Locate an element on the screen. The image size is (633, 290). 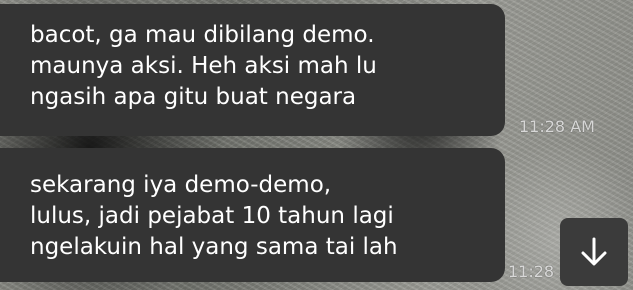
message-text-line: lulus, jadi pejabat 10 tahun lagi is located at coordinates (212, 216).